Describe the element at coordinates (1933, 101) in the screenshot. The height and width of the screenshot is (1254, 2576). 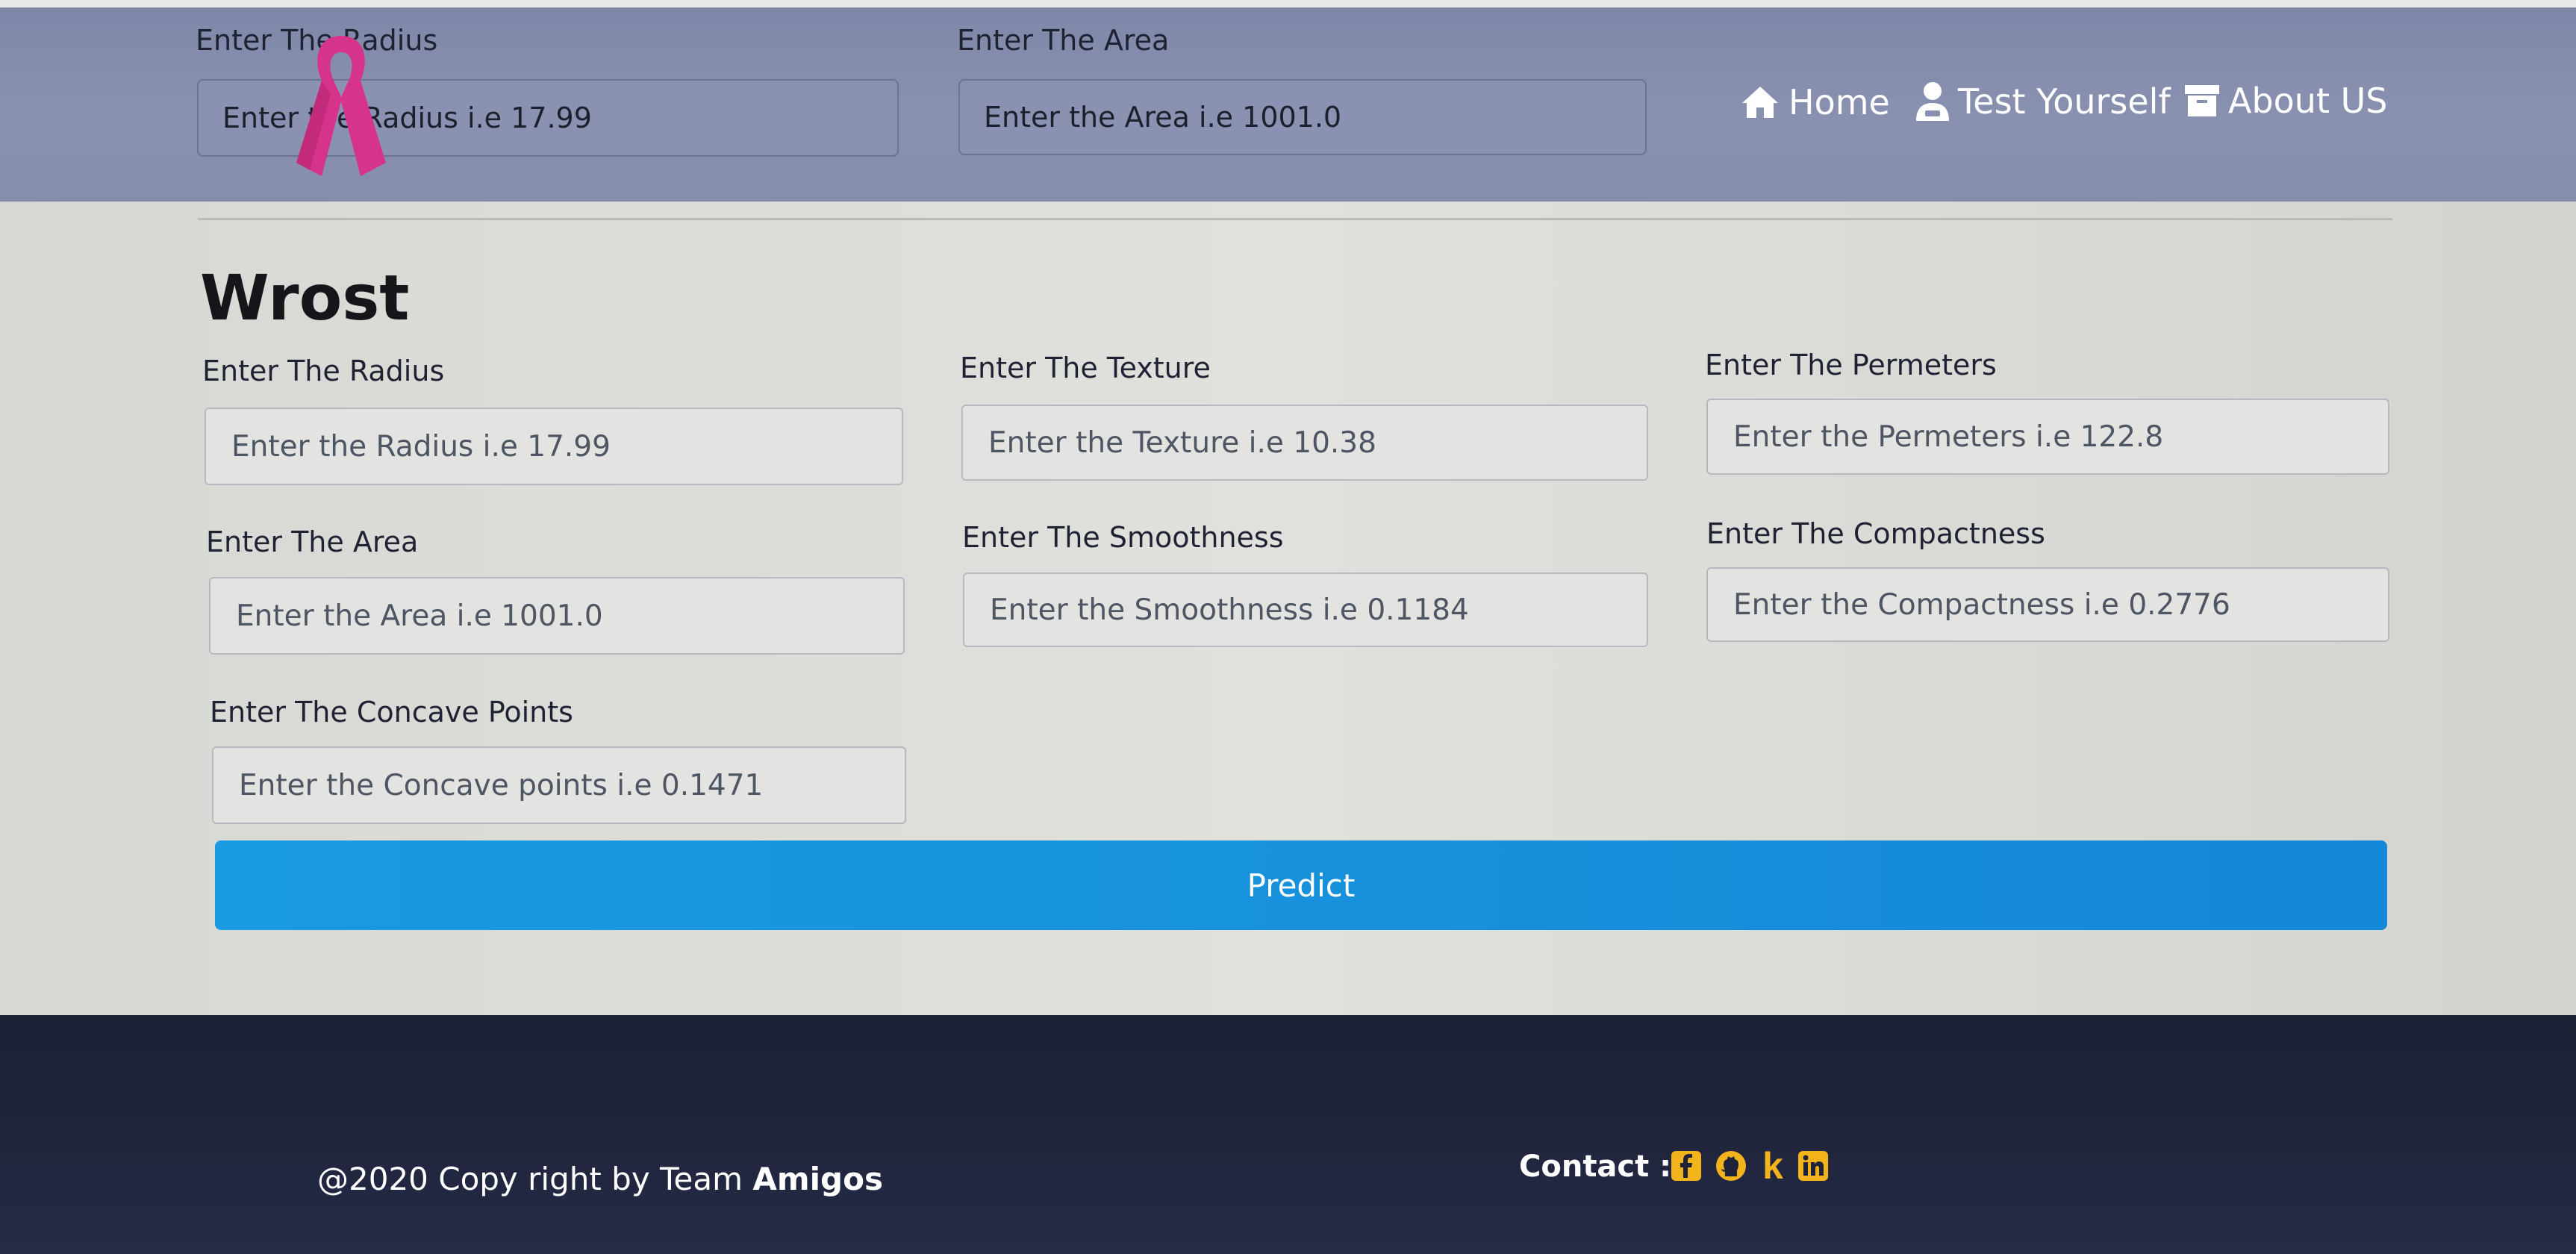
I see `user-icon` at that location.